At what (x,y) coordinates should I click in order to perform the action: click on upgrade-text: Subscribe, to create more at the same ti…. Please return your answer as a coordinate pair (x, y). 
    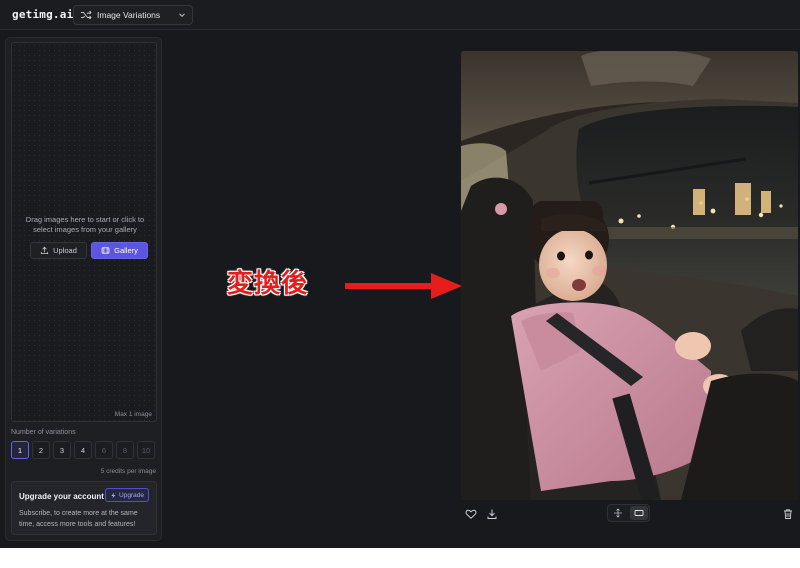
    Looking at the image, I should click on (78, 519).